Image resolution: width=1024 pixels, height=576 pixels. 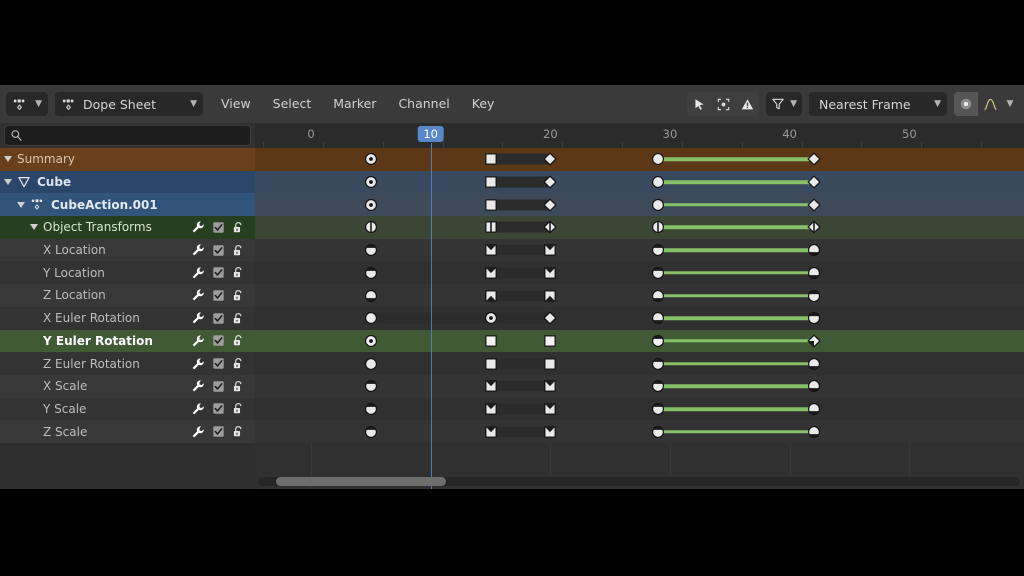 What do you see at coordinates (129, 104) in the screenshot?
I see `dope-sheet-mode-dropdown: Dope Sheet ▼` at bounding box center [129, 104].